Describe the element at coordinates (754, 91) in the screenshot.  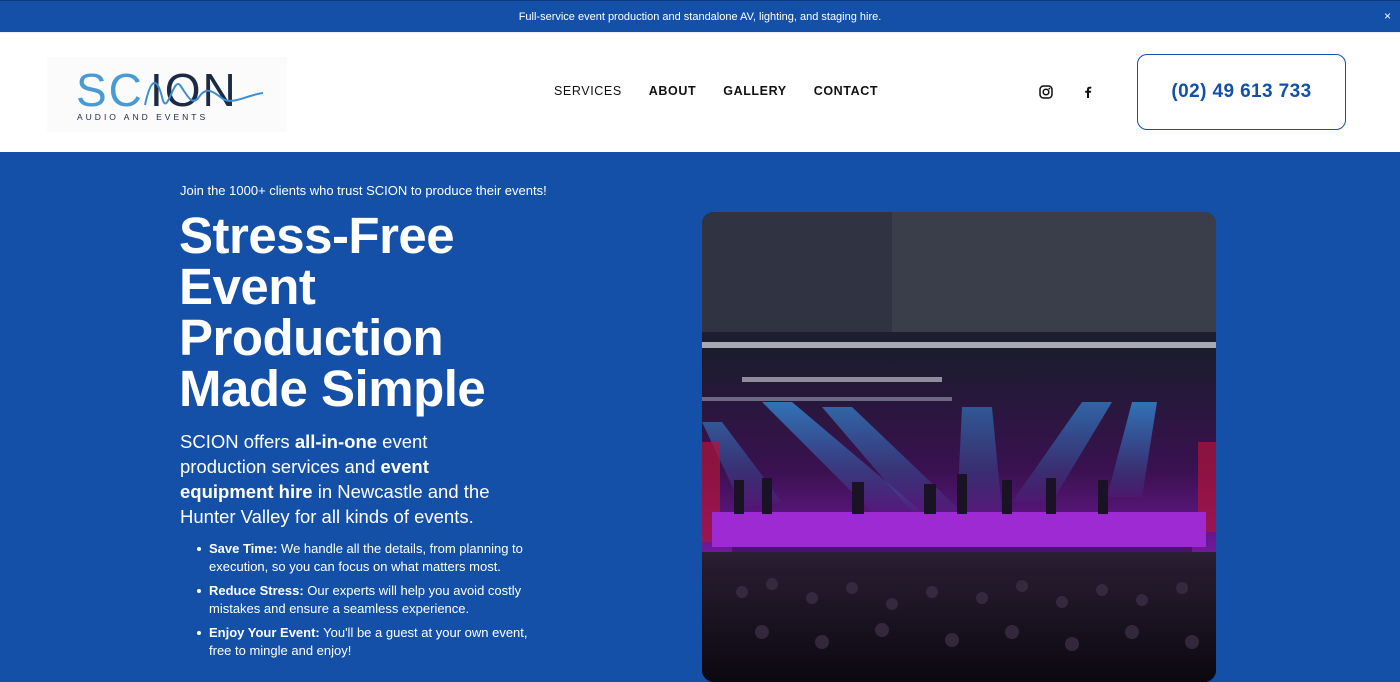
I see `nav-gallery: GALLERY` at that location.